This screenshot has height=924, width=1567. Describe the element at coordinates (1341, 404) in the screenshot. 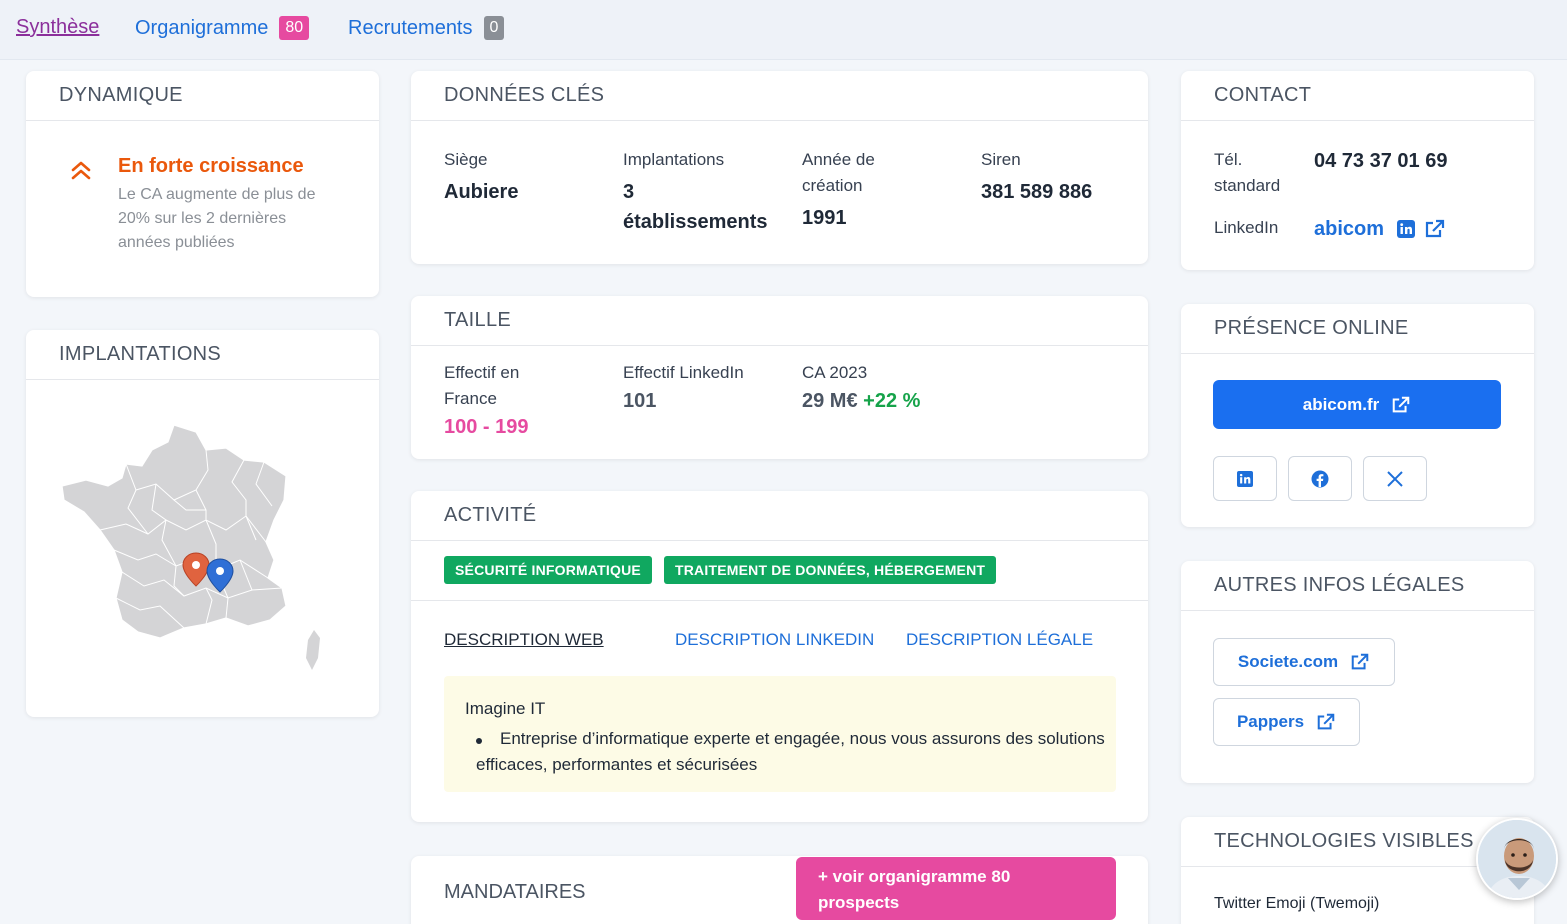

I see `website-label: abicom.fr` at that location.